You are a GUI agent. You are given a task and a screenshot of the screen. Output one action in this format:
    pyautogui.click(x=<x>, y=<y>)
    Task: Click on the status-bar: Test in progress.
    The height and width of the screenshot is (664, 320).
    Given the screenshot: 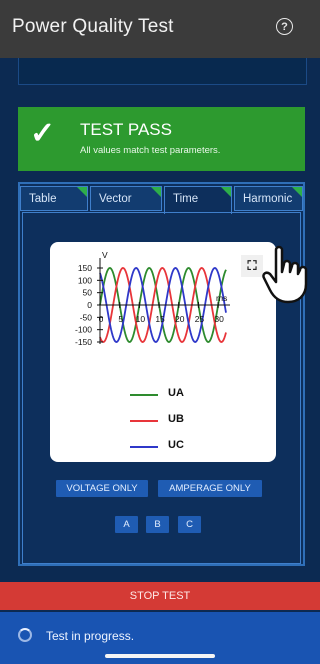 What is the action you would take?
    pyautogui.click(x=160, y=638)
    